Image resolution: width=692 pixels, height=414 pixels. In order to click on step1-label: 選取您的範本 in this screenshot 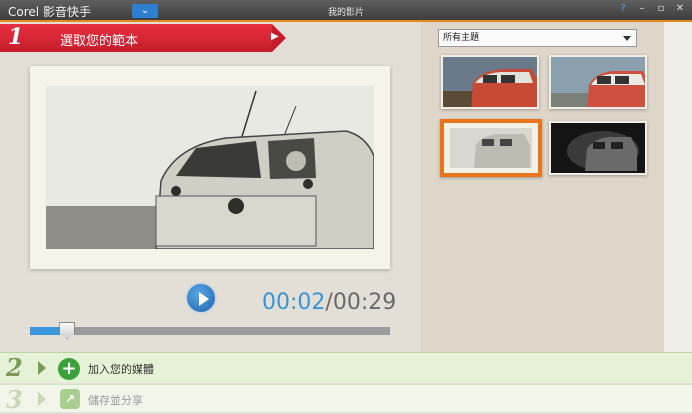, I will do `click(99, 41)`.